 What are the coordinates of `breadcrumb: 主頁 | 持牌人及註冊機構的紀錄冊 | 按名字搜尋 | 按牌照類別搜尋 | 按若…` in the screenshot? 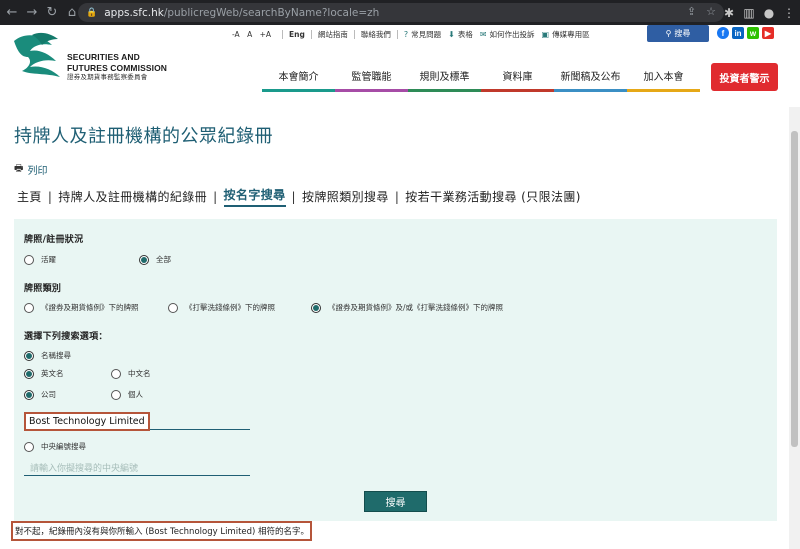 It's located at (299, 196).